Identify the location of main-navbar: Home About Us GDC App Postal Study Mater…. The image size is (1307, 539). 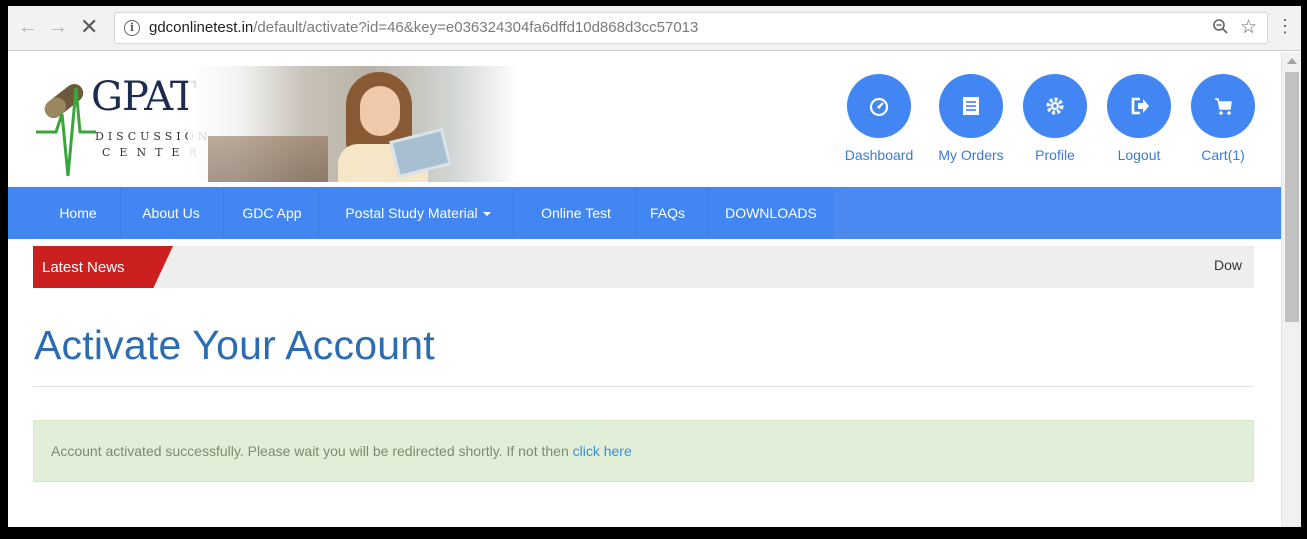
(644, 213).